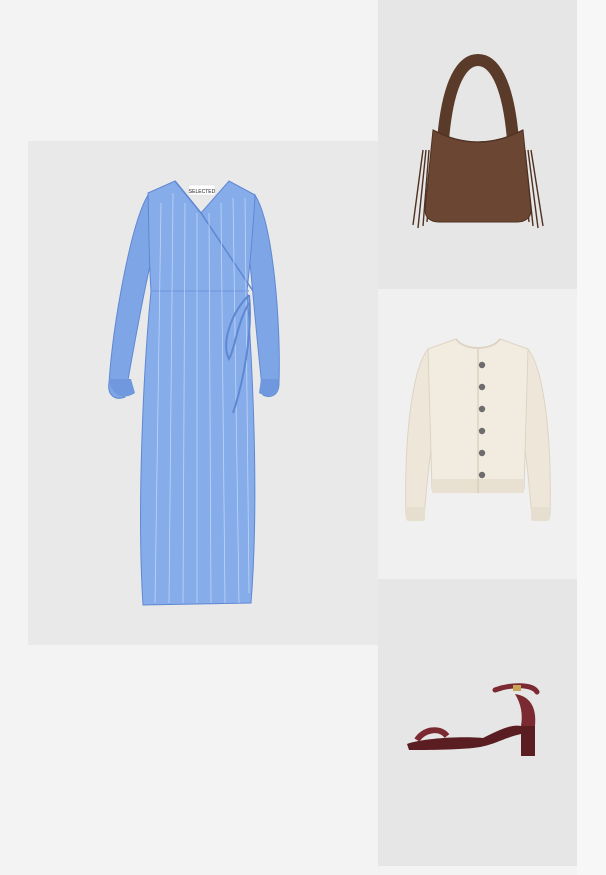 This screenshot has width=606, height=875. What do you see at coordinates (477, 429) in the screenshot?
I see `cream-boucle-cardigan-icon` at bounding box center [477, 429].